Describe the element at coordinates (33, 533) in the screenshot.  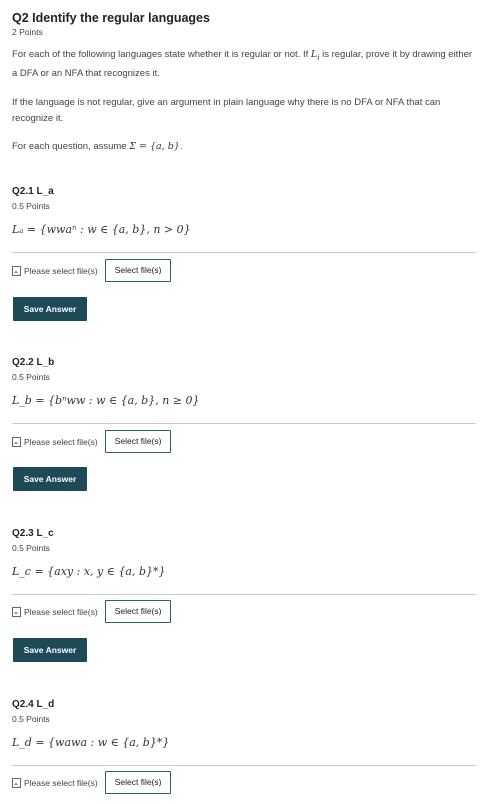
I see `subquestion-title: Q2.3 L_c` at that location.